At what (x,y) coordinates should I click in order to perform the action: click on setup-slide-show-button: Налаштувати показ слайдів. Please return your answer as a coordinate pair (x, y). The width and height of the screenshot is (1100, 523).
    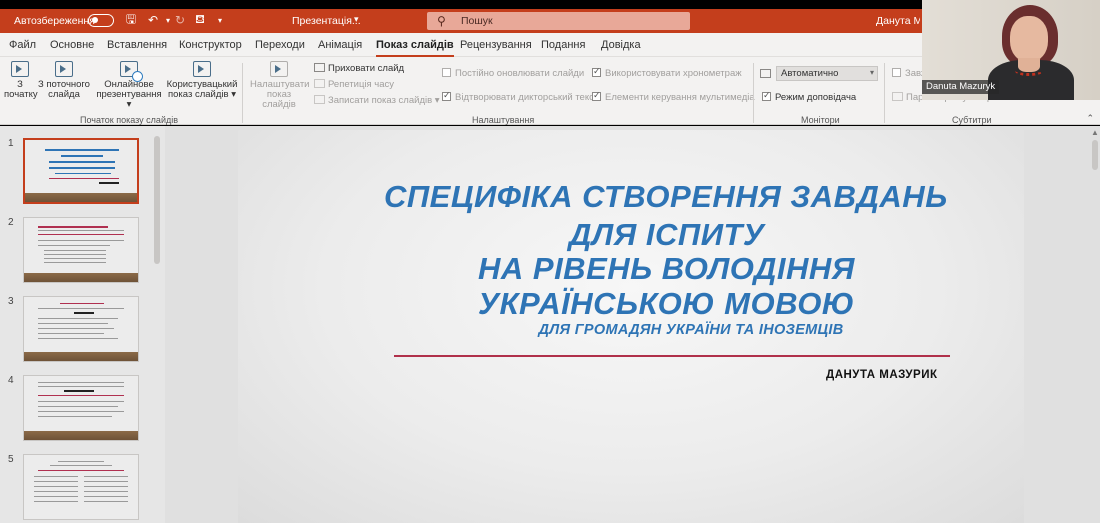
    Looking at the image, I should click on (280, 85).